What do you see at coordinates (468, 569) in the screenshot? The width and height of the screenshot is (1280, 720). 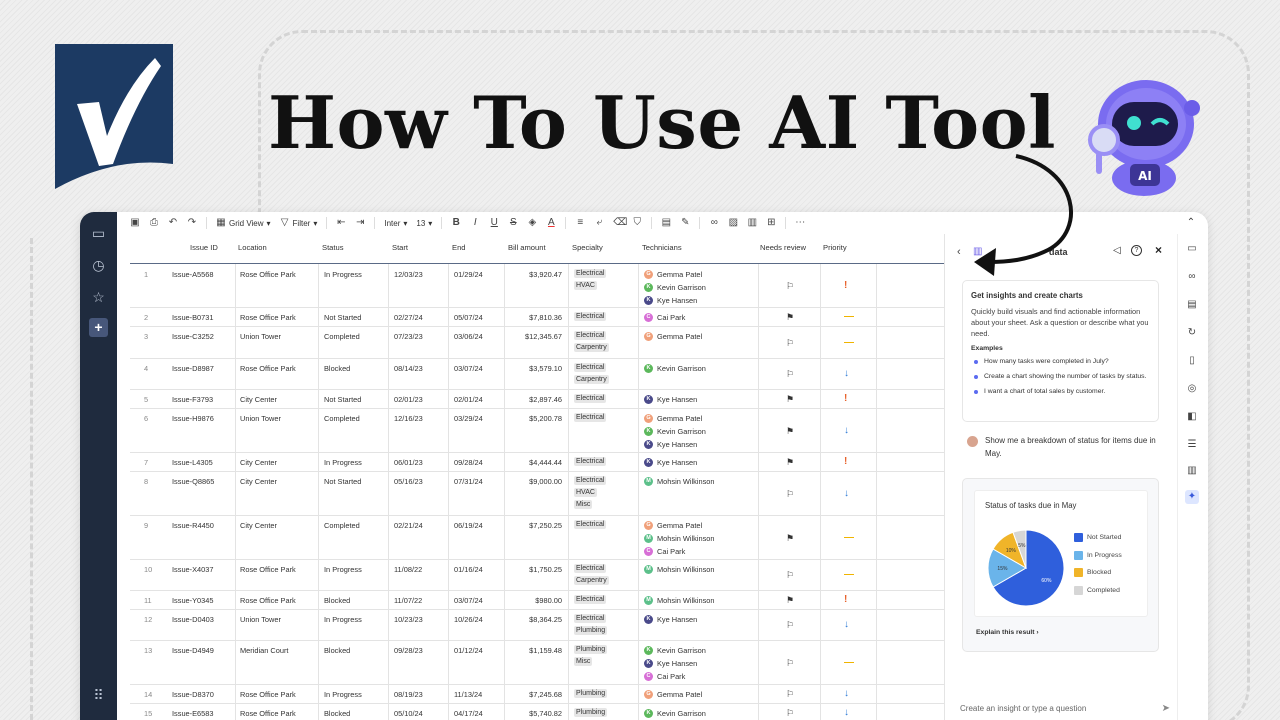 I see `end-cell: 01/16/24` at bounding box center [468, 569].